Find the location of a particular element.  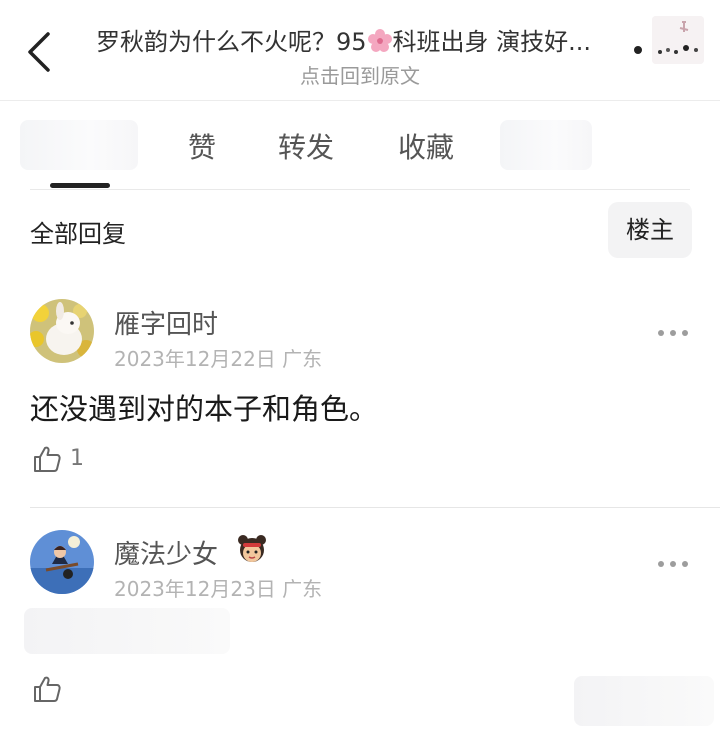

owner-only-button: 楼主 is located at coordinates (650, 230).